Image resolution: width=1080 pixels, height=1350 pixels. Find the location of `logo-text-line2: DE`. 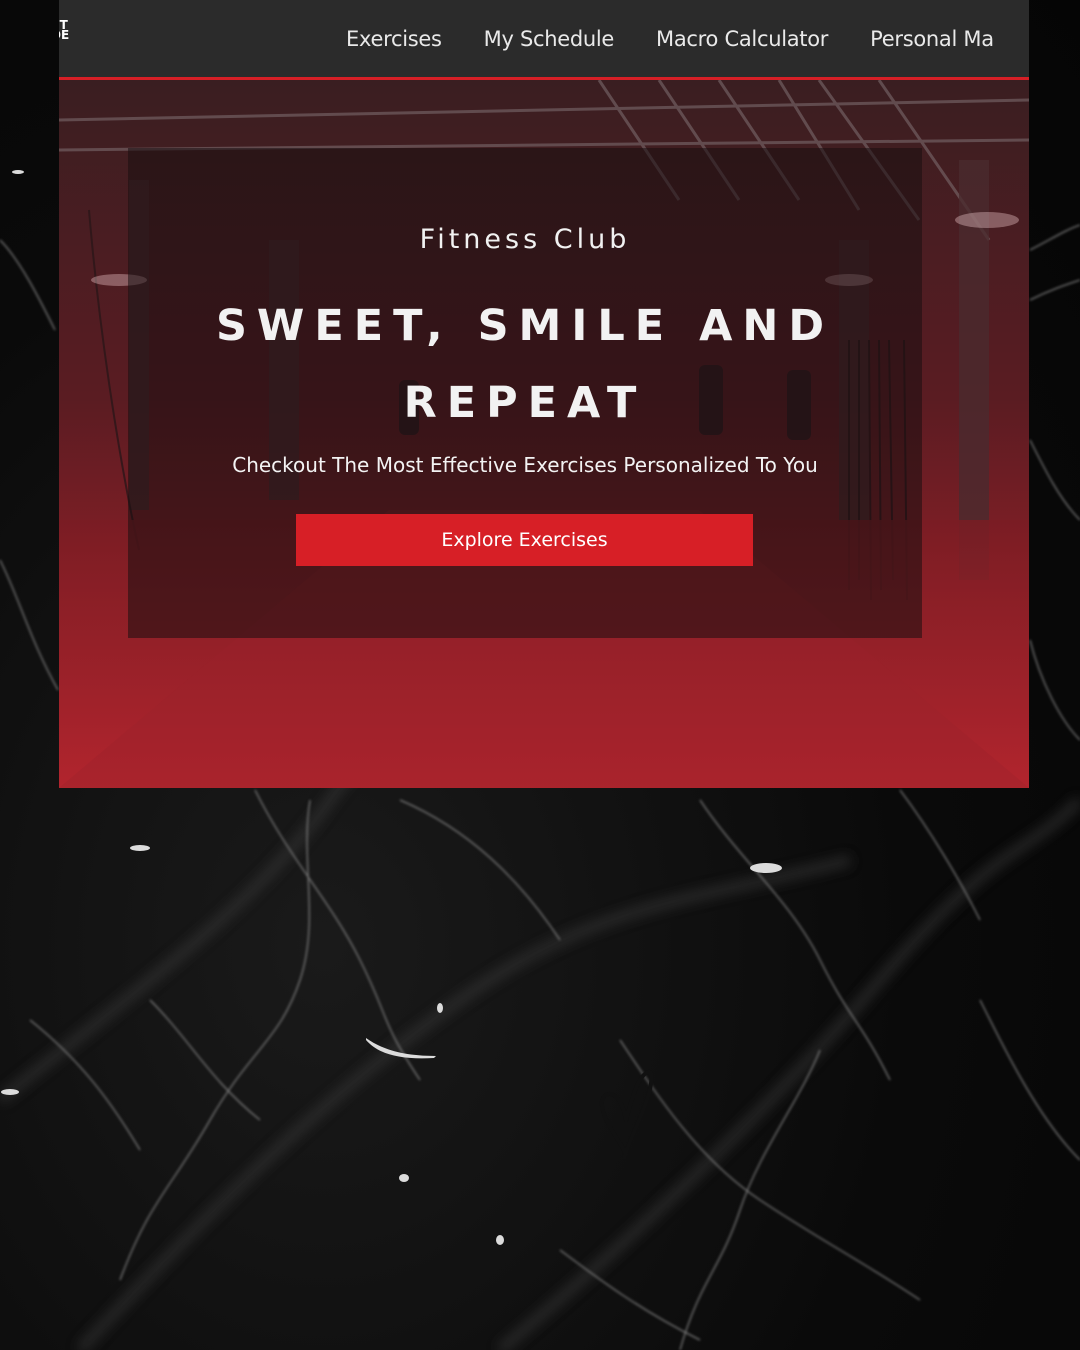

logo-text-line2: DE is located at coordinates (64, 35).